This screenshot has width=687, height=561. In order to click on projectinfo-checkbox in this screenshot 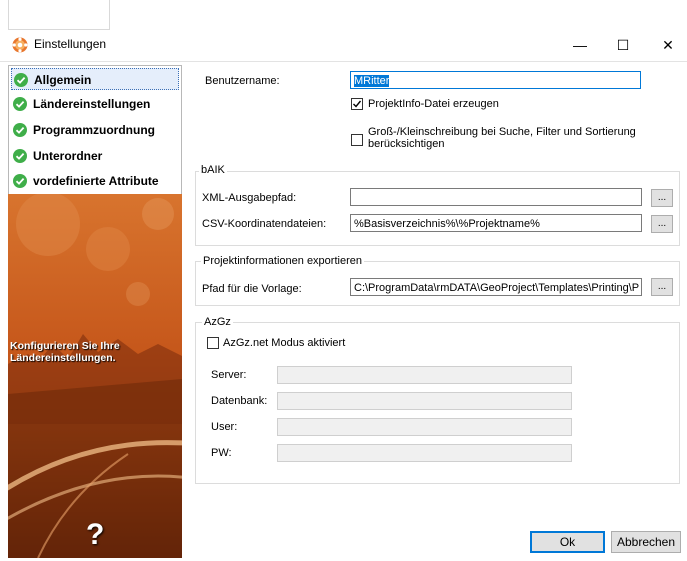, I will do `click(357, 104)`.